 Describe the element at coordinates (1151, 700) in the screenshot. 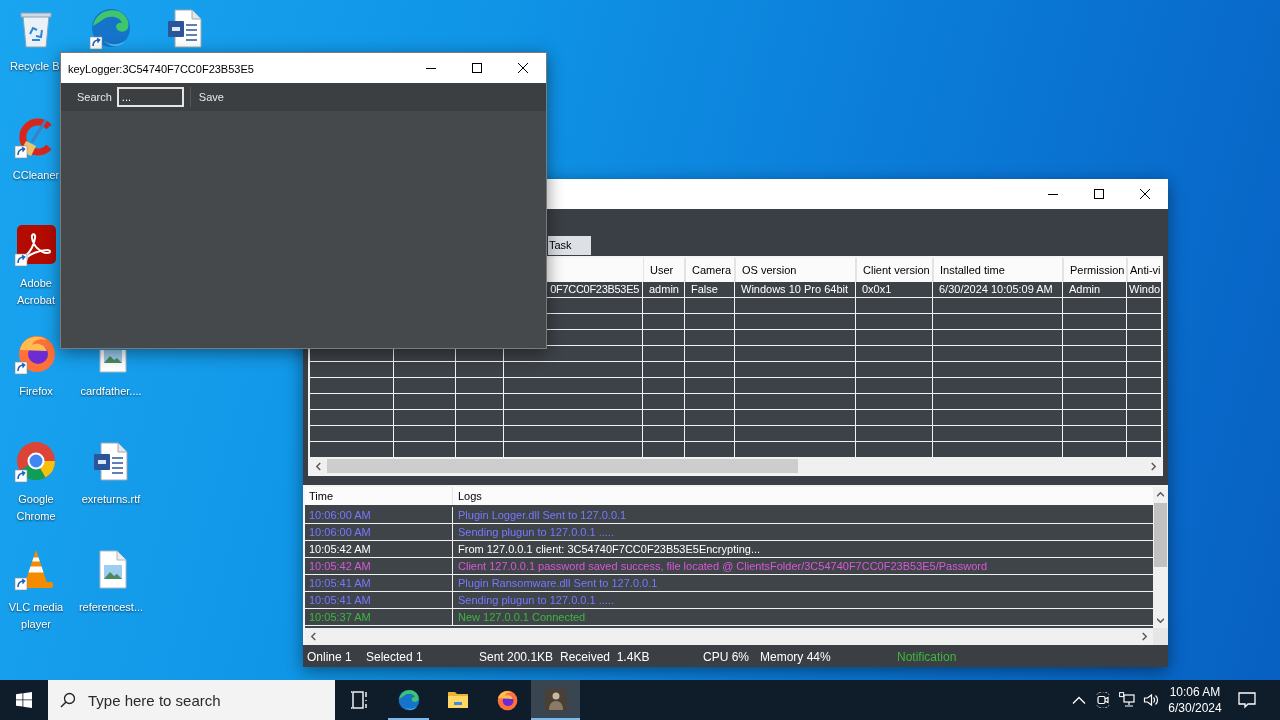

I see `volume-icon` at that location.